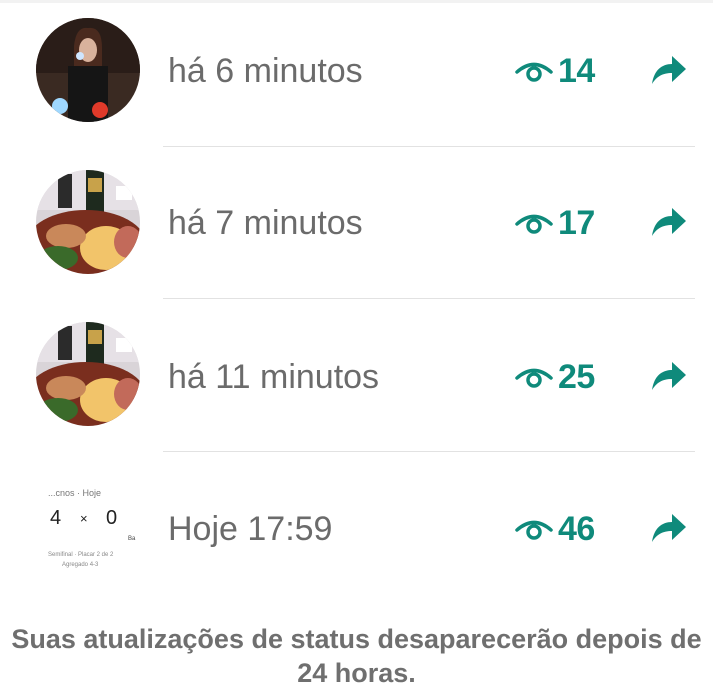 This screenshot has height=690, width=713. What do you see at coordinates (274, 377) in the screenshot?
I see `status-time: há 11 minutos` at bounding box center [274, 377].